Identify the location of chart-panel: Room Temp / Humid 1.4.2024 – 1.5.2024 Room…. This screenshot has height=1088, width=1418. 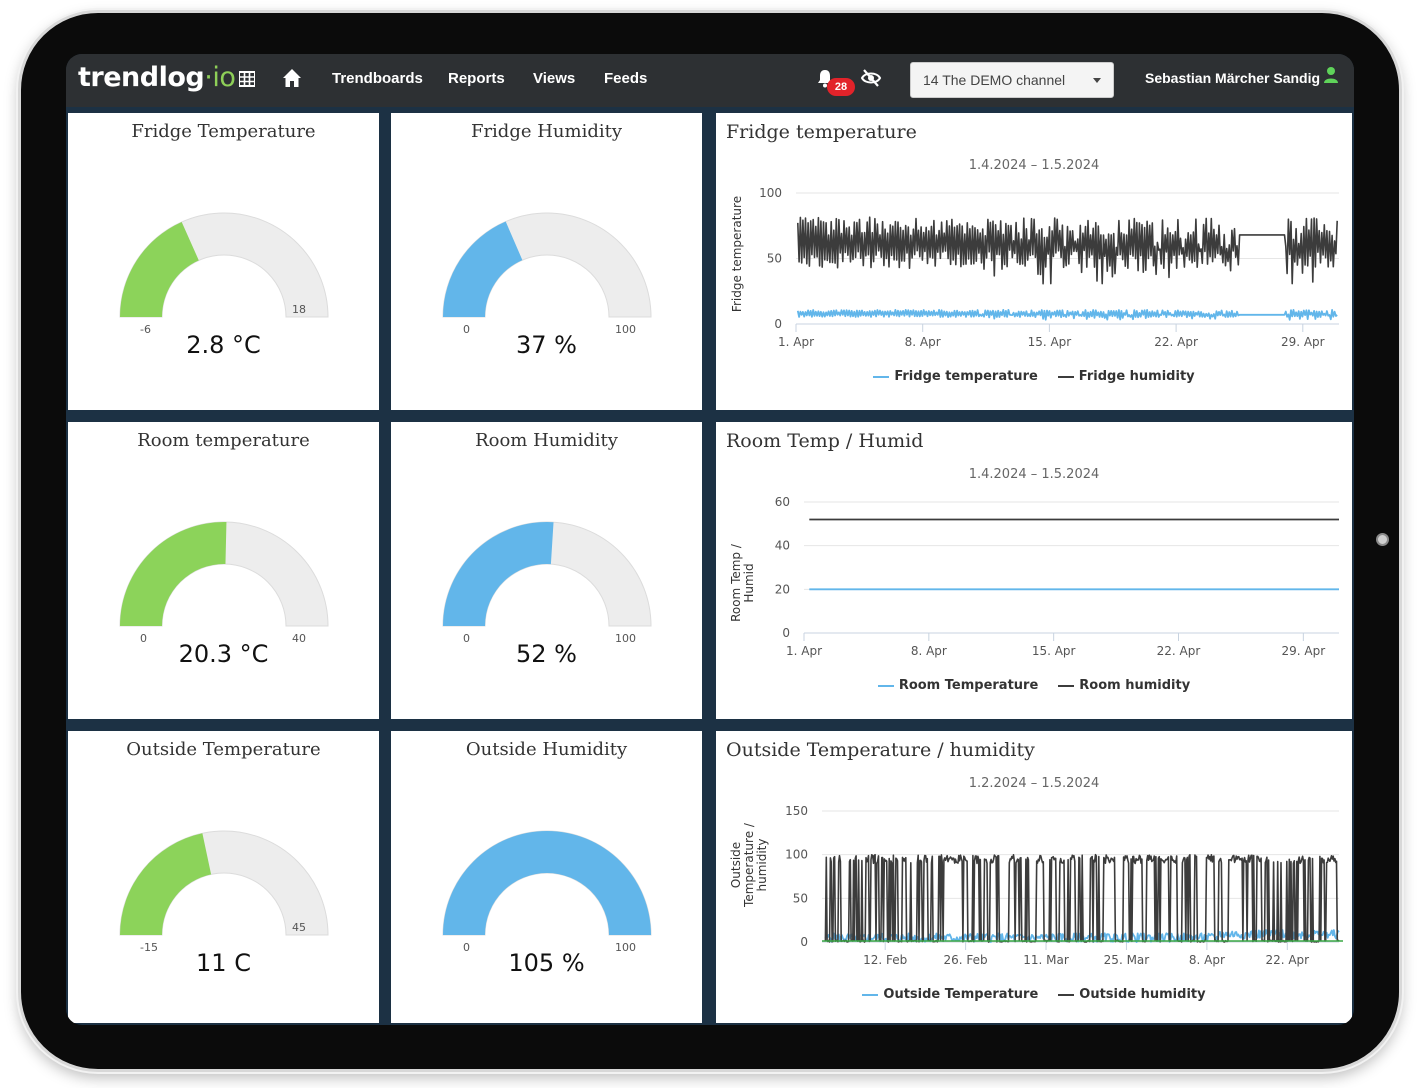
(1034, 570).